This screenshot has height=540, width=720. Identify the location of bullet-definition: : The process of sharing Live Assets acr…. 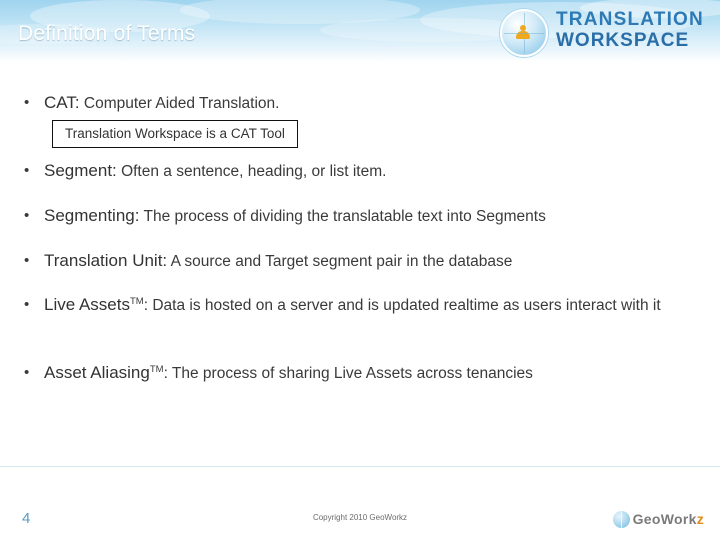
(348, 373).